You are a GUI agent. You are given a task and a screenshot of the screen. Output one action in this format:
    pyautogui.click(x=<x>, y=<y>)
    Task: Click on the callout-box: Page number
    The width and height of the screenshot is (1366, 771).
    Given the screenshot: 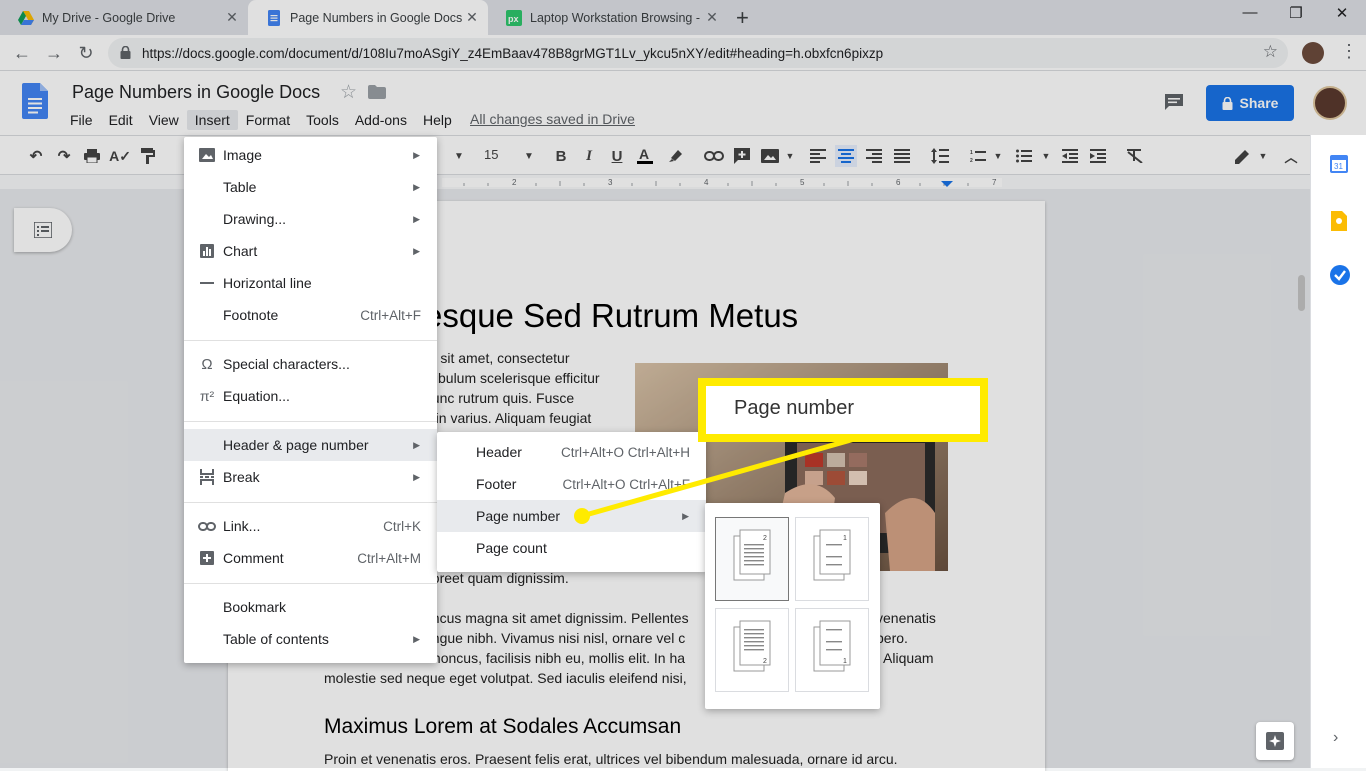 What is the action you would take?
    pyautogui.click(x=843, y=410)
    